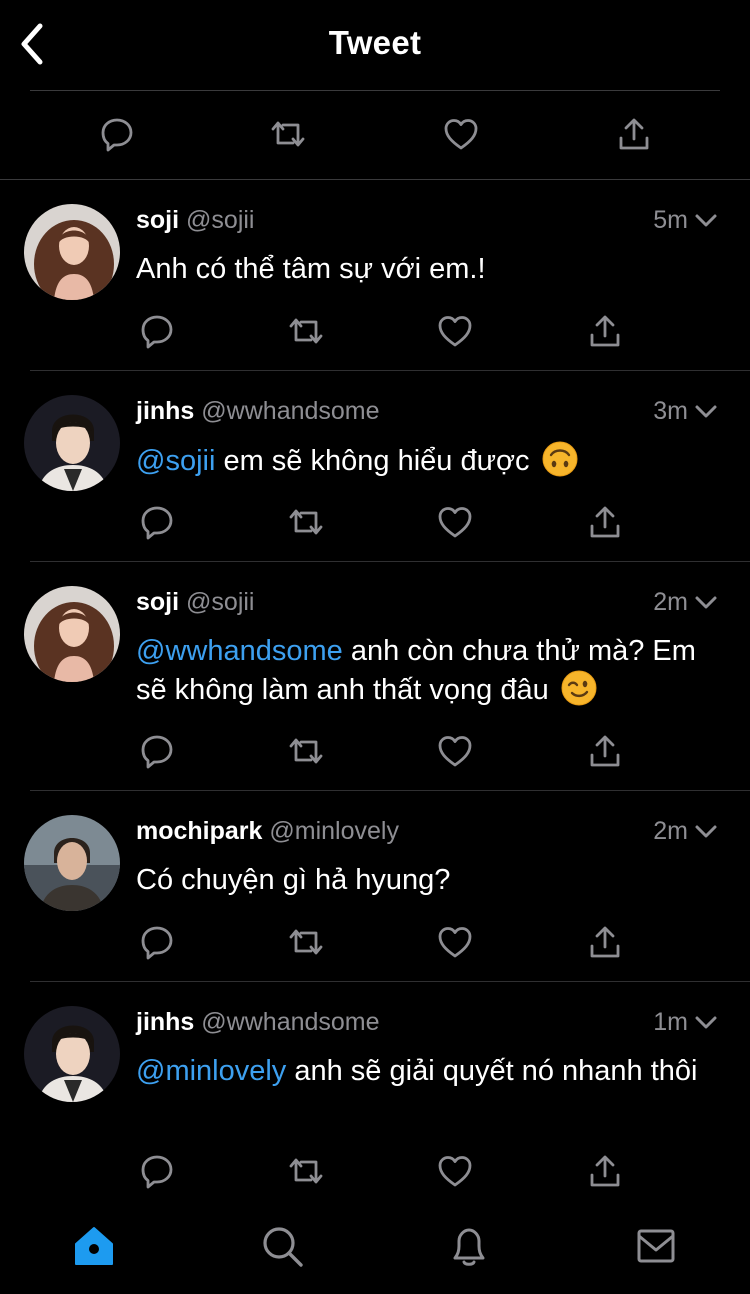  What do you see at coordinates (375, 135) in the screenshot?
I see `main-tweet-actions` at bounding box center [375, 135].